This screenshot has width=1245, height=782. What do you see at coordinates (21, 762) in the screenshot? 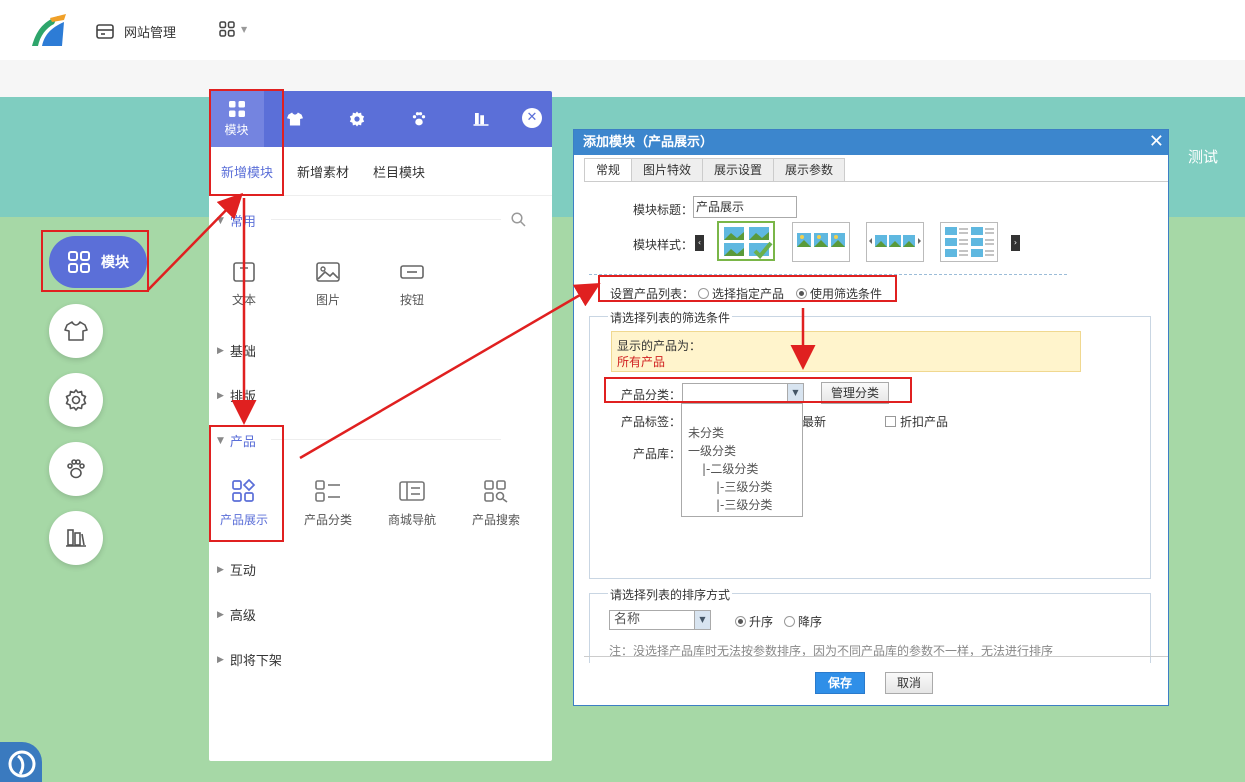
I see `bottom-brand-logo` at bounding box center [21, 762].